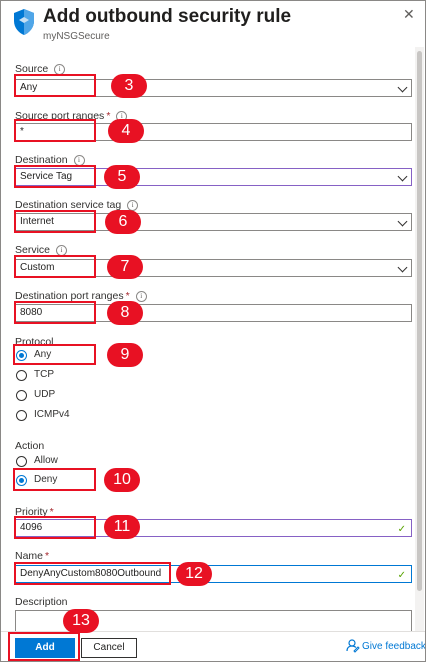 The height and width of the screenshot is (662, 426). What do you see at coordinates (32, 556) in the screenshot?
I see `name-label: Name *` at bounding box center [32, 556].